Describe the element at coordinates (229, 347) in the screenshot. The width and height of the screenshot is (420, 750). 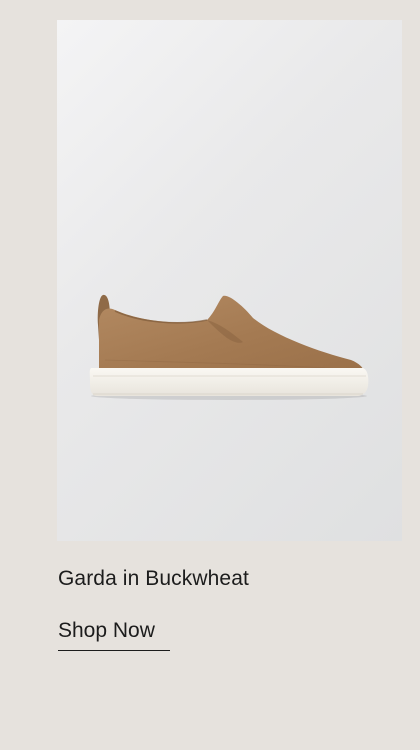
I see `slip-on-sneaker-icon` at that location.